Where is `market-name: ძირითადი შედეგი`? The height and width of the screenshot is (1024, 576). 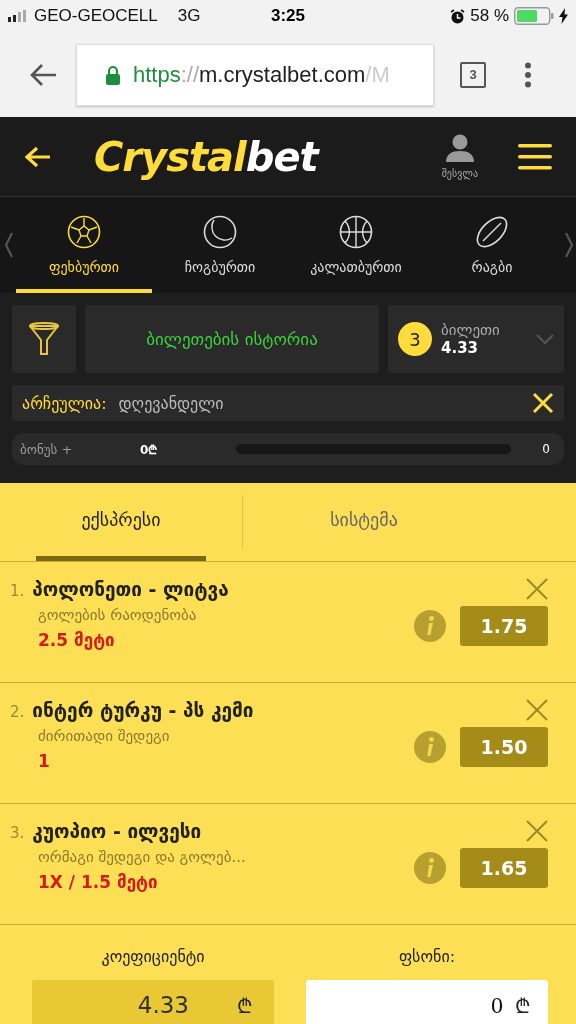
market-name: ძირითადი შედეგი is located at coordinates (104, 736).